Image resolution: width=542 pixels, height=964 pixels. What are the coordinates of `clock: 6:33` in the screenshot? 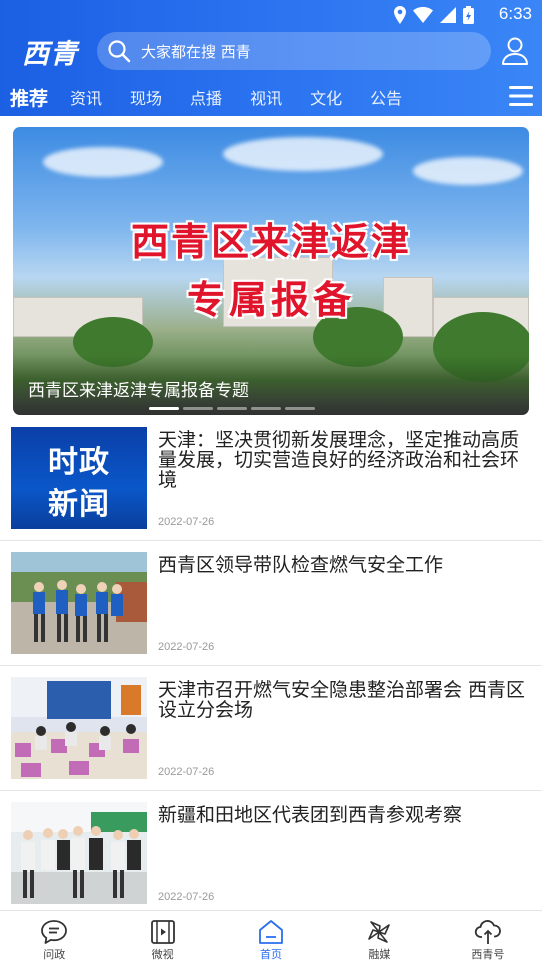 It's located at (515, 13).